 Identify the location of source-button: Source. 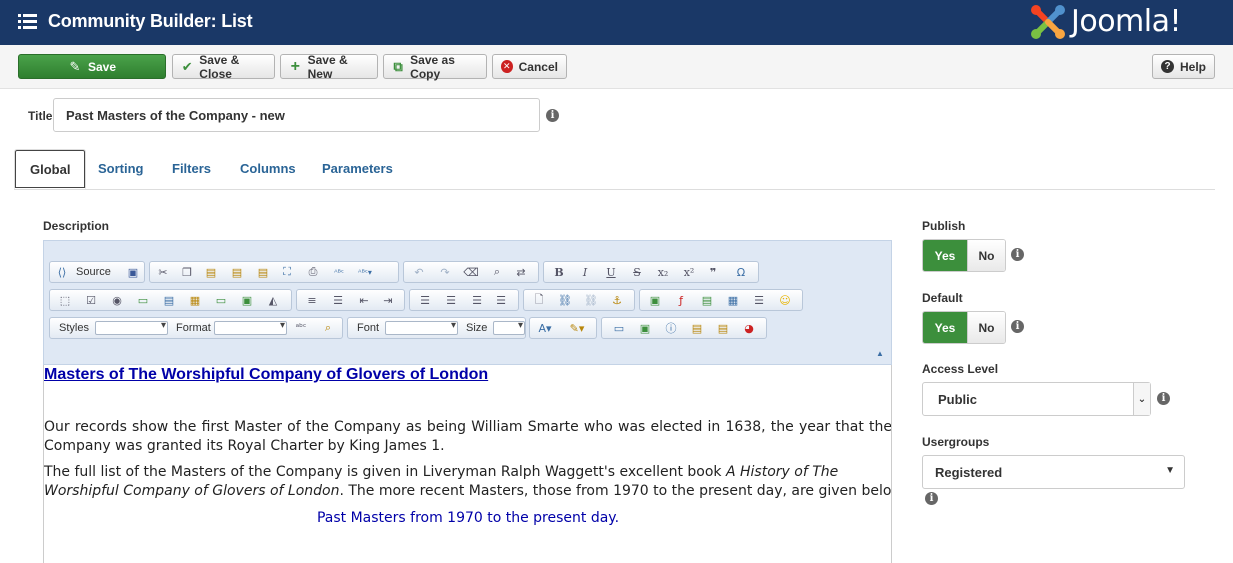
(93, 272).